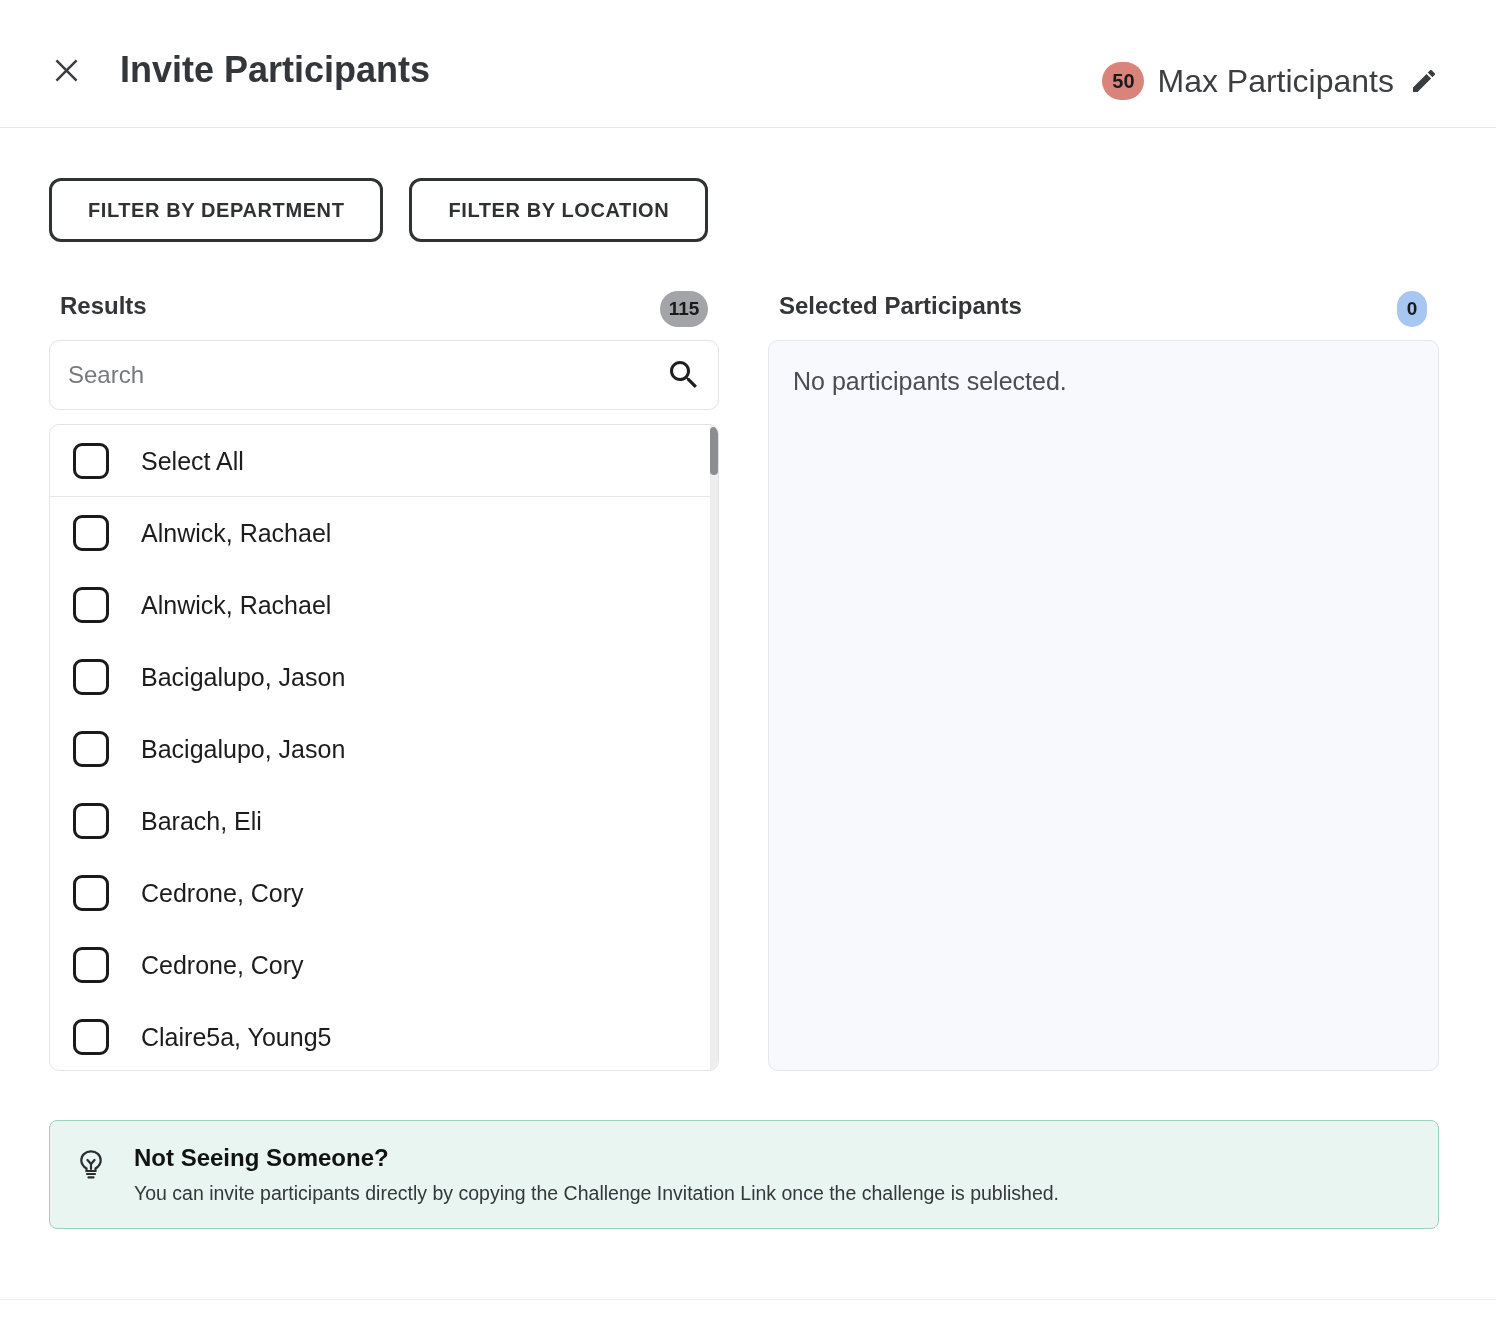  I want to click on scrollbar-track, so click(714, 747).